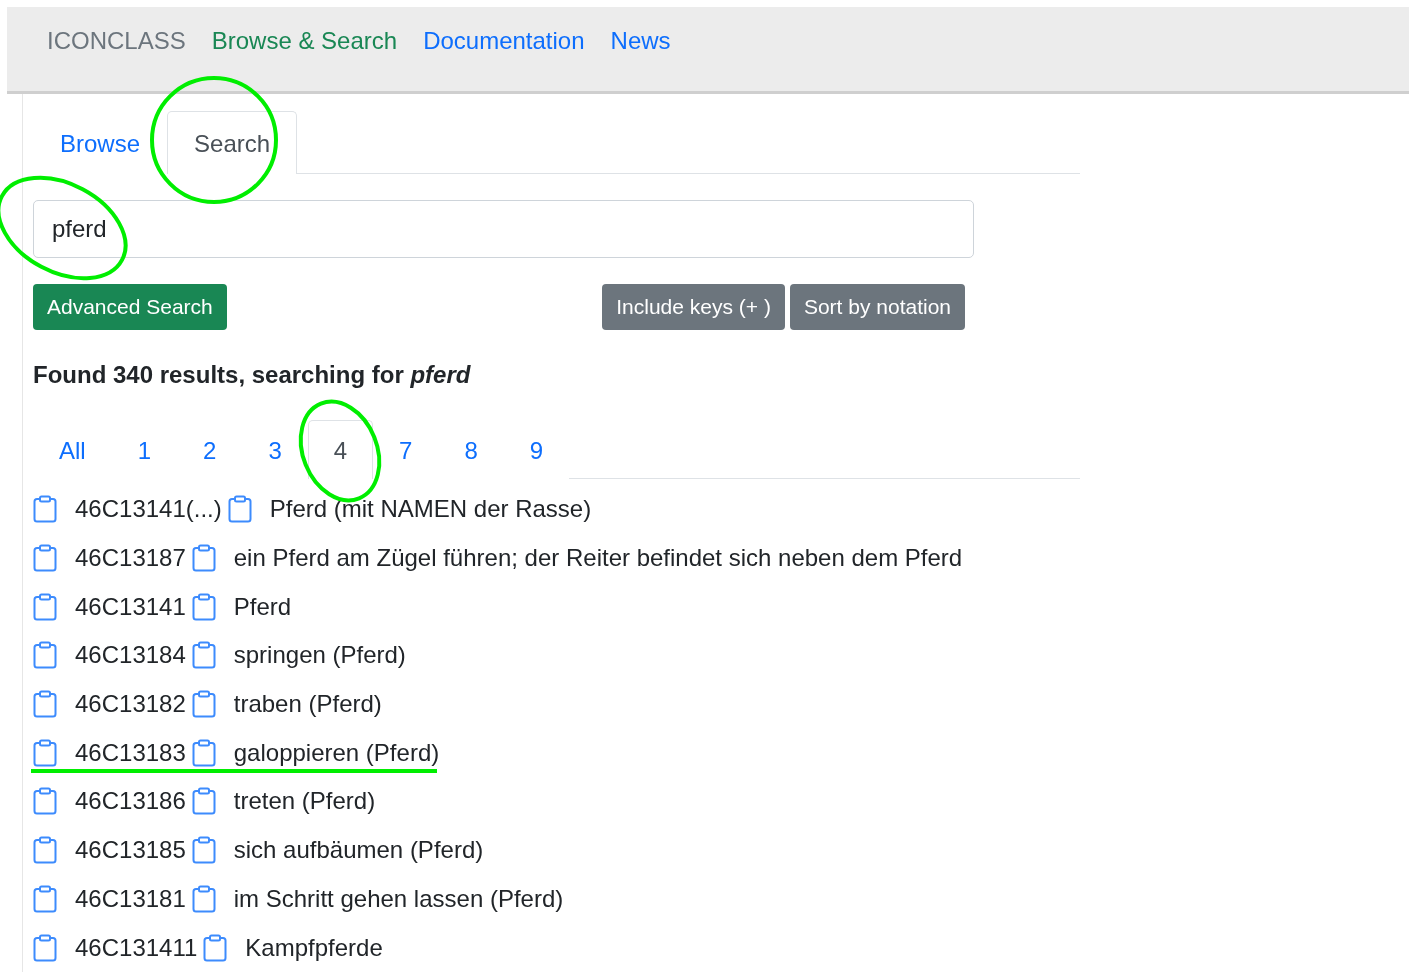 The image size is (1413, 978). I want to click on notation-link: 46C13141(...), so click(148, 509).